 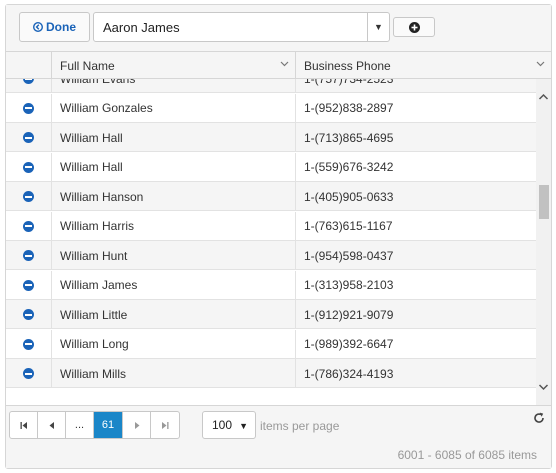 I want to click on table-row: William Hanson 1-(405)905-0633, so click(x=271, y=196).